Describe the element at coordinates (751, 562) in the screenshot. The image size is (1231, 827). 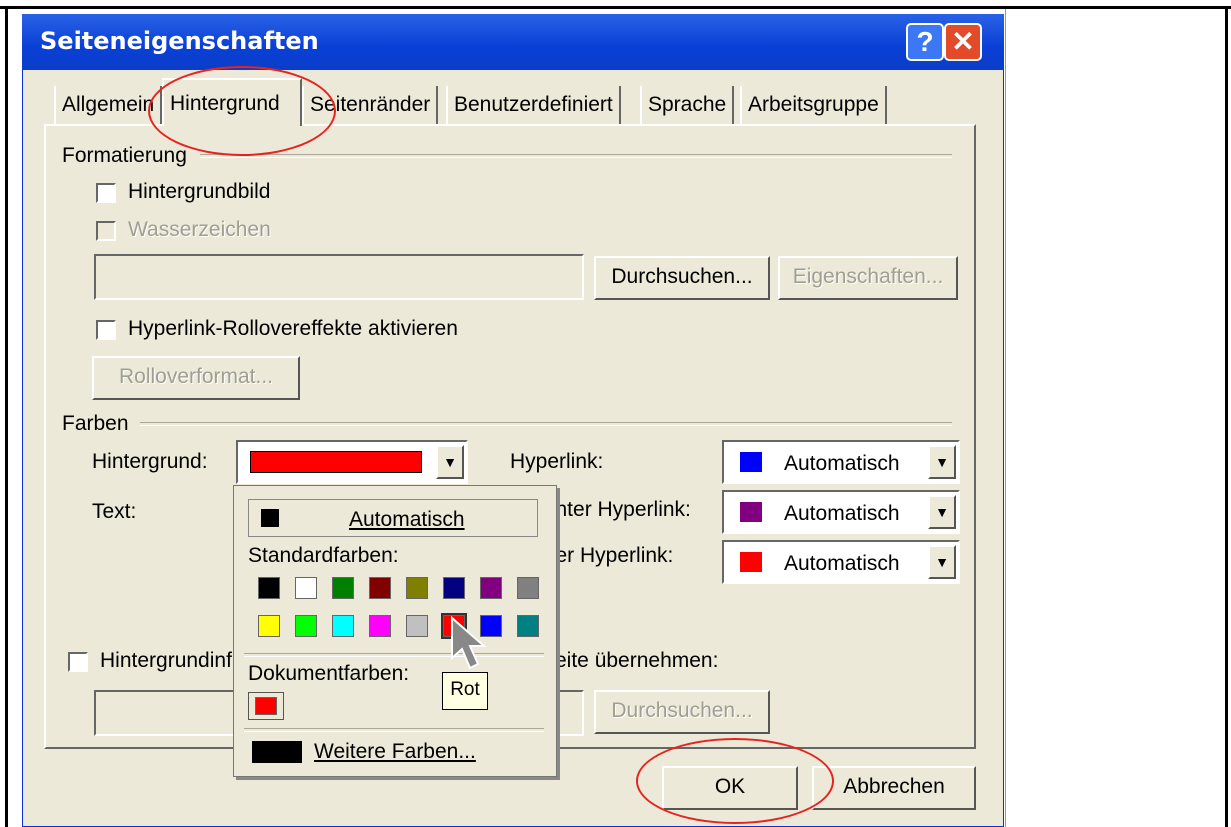
I see `active-hyperlink-color-swatch` at that location.